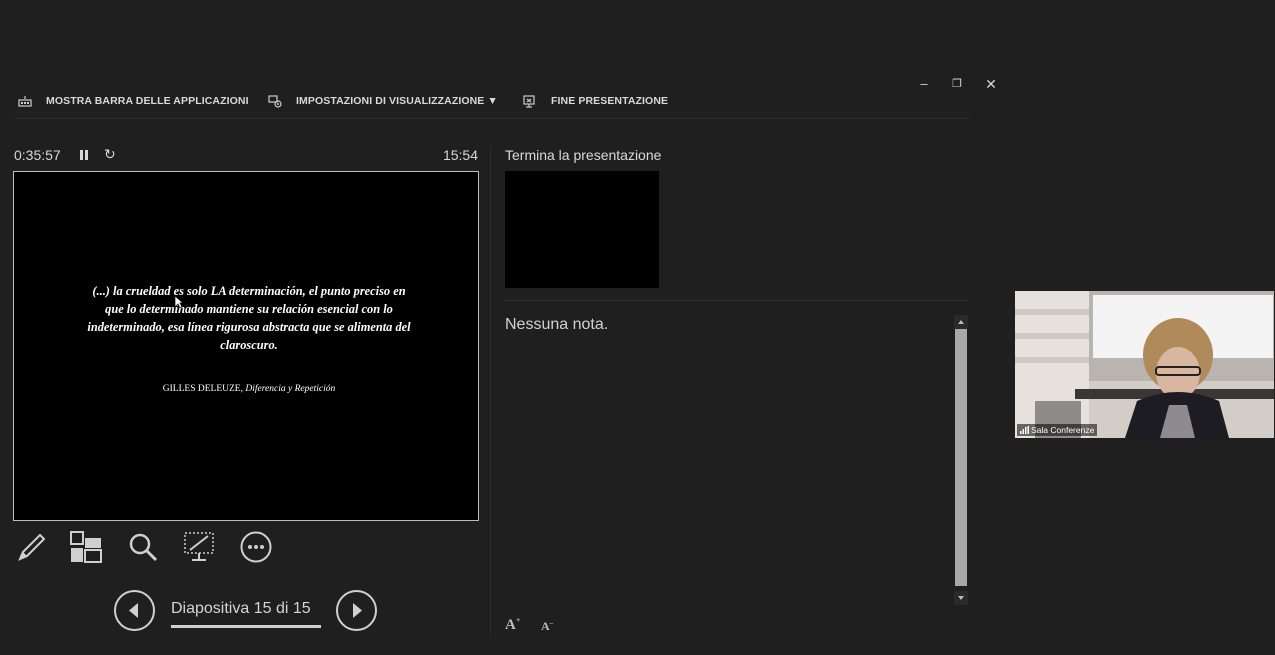  What do you see at coordinates (397, 101) in the screenshot?
I see `display-settings-label: IMPOSTAZIONI DI VISUALIZZAZIONE ▼` at bounding box center [397, 101].